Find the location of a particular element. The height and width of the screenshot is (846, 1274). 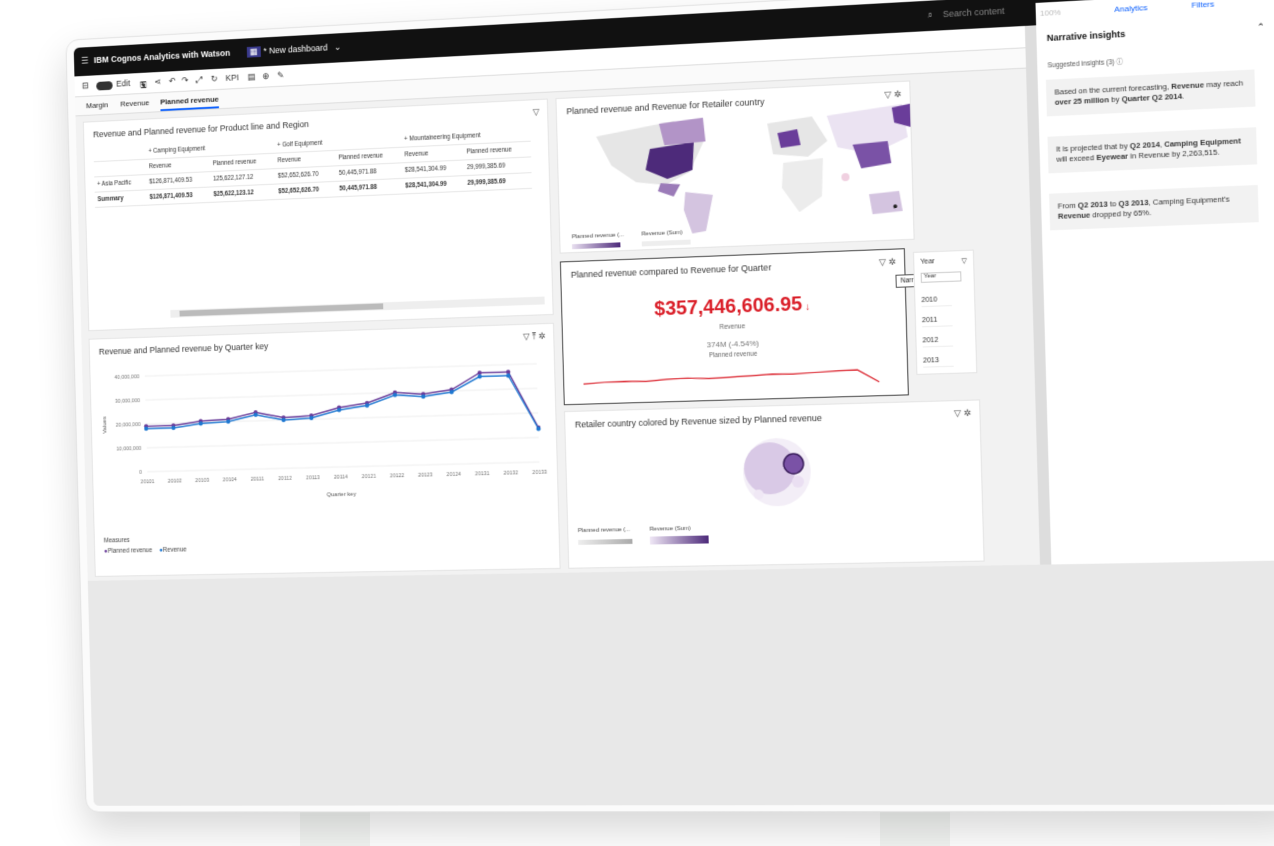

year-filter-card: Year ▽ Year 2010 2011 2012 2013 is located at coordinates (945, 312).